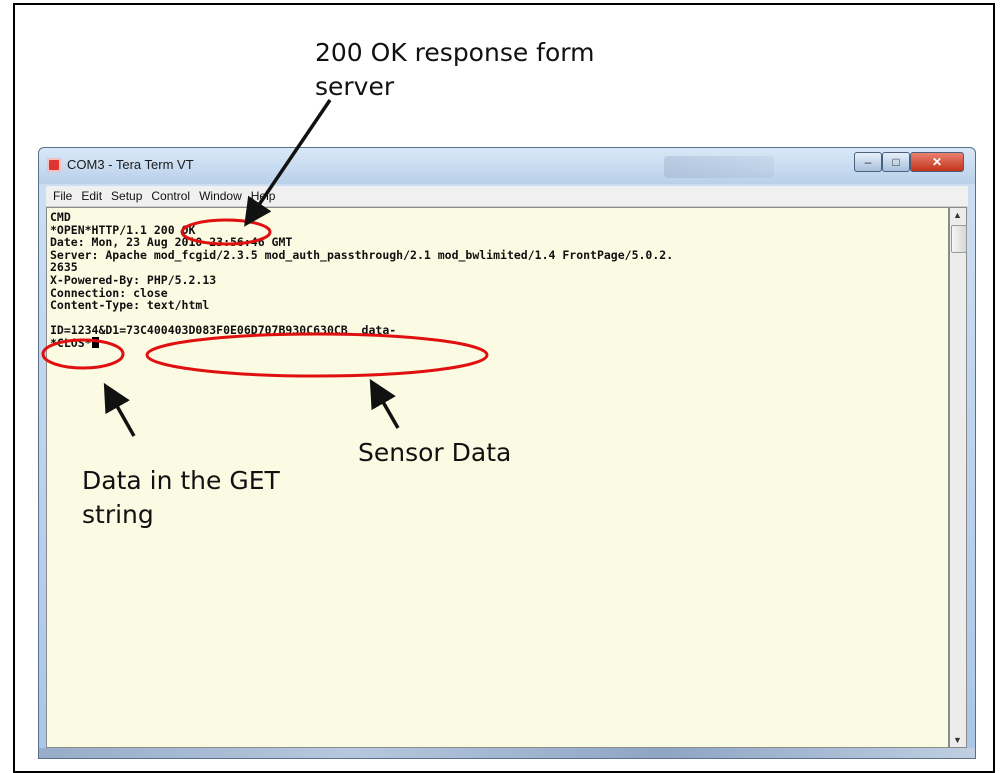  I want to click on close-button: ✕, so click(937, 162).